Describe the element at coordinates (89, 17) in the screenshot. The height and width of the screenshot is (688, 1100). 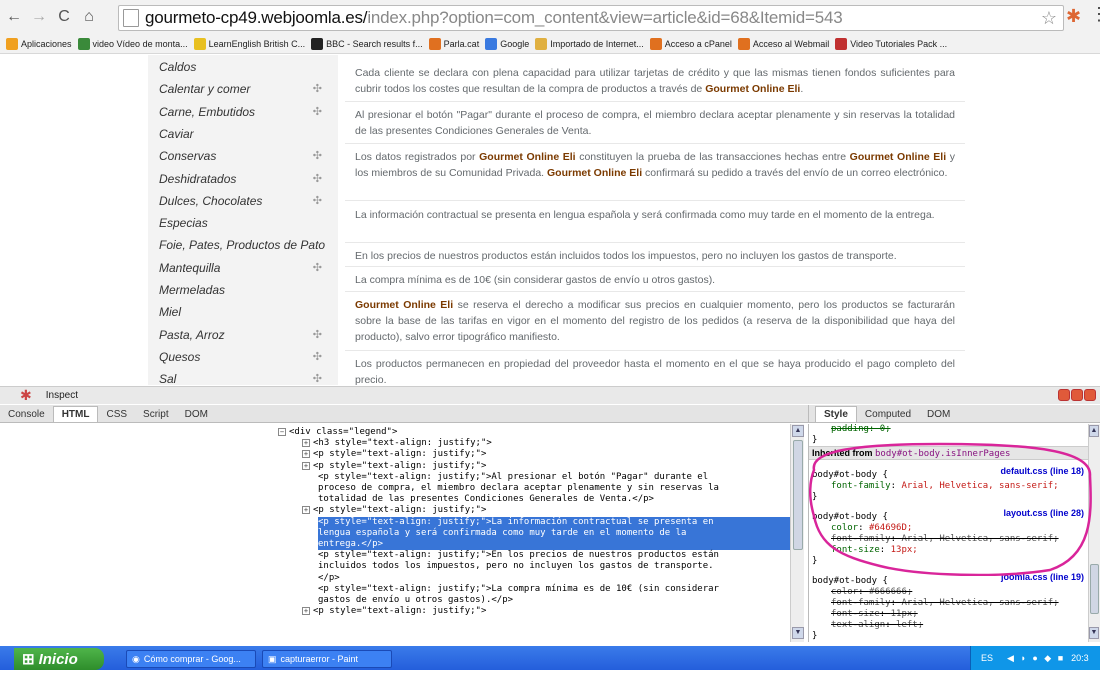
I see `home-icon: ⌂` at that location.